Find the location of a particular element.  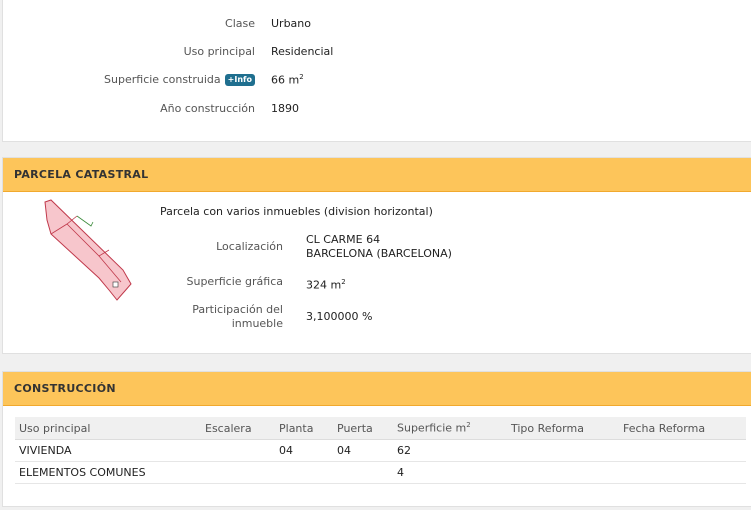

col-superficie: Superficie m2 is located at coordinates (450, 428).